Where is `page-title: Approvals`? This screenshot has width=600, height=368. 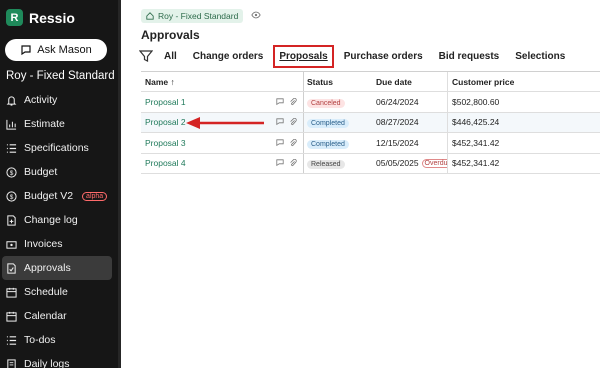 page-title: Approvals is located at coordinates (170, 35).